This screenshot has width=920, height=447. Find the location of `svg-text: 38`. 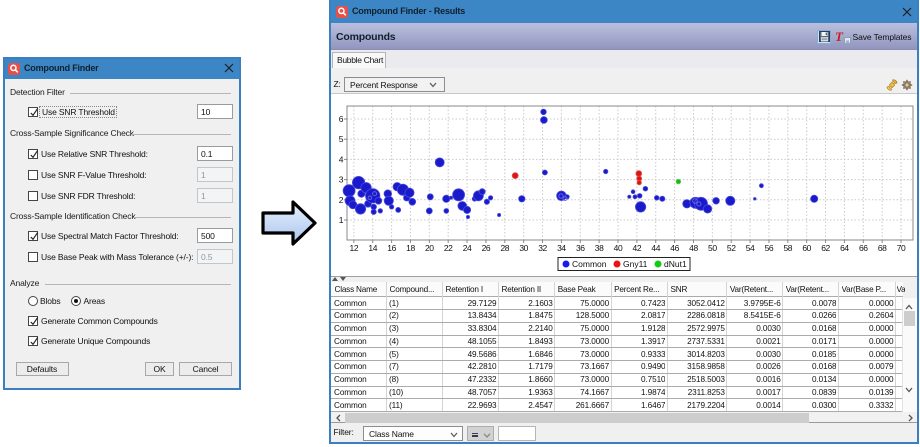

svg-text: 38 is located at coordinates (599, 248).